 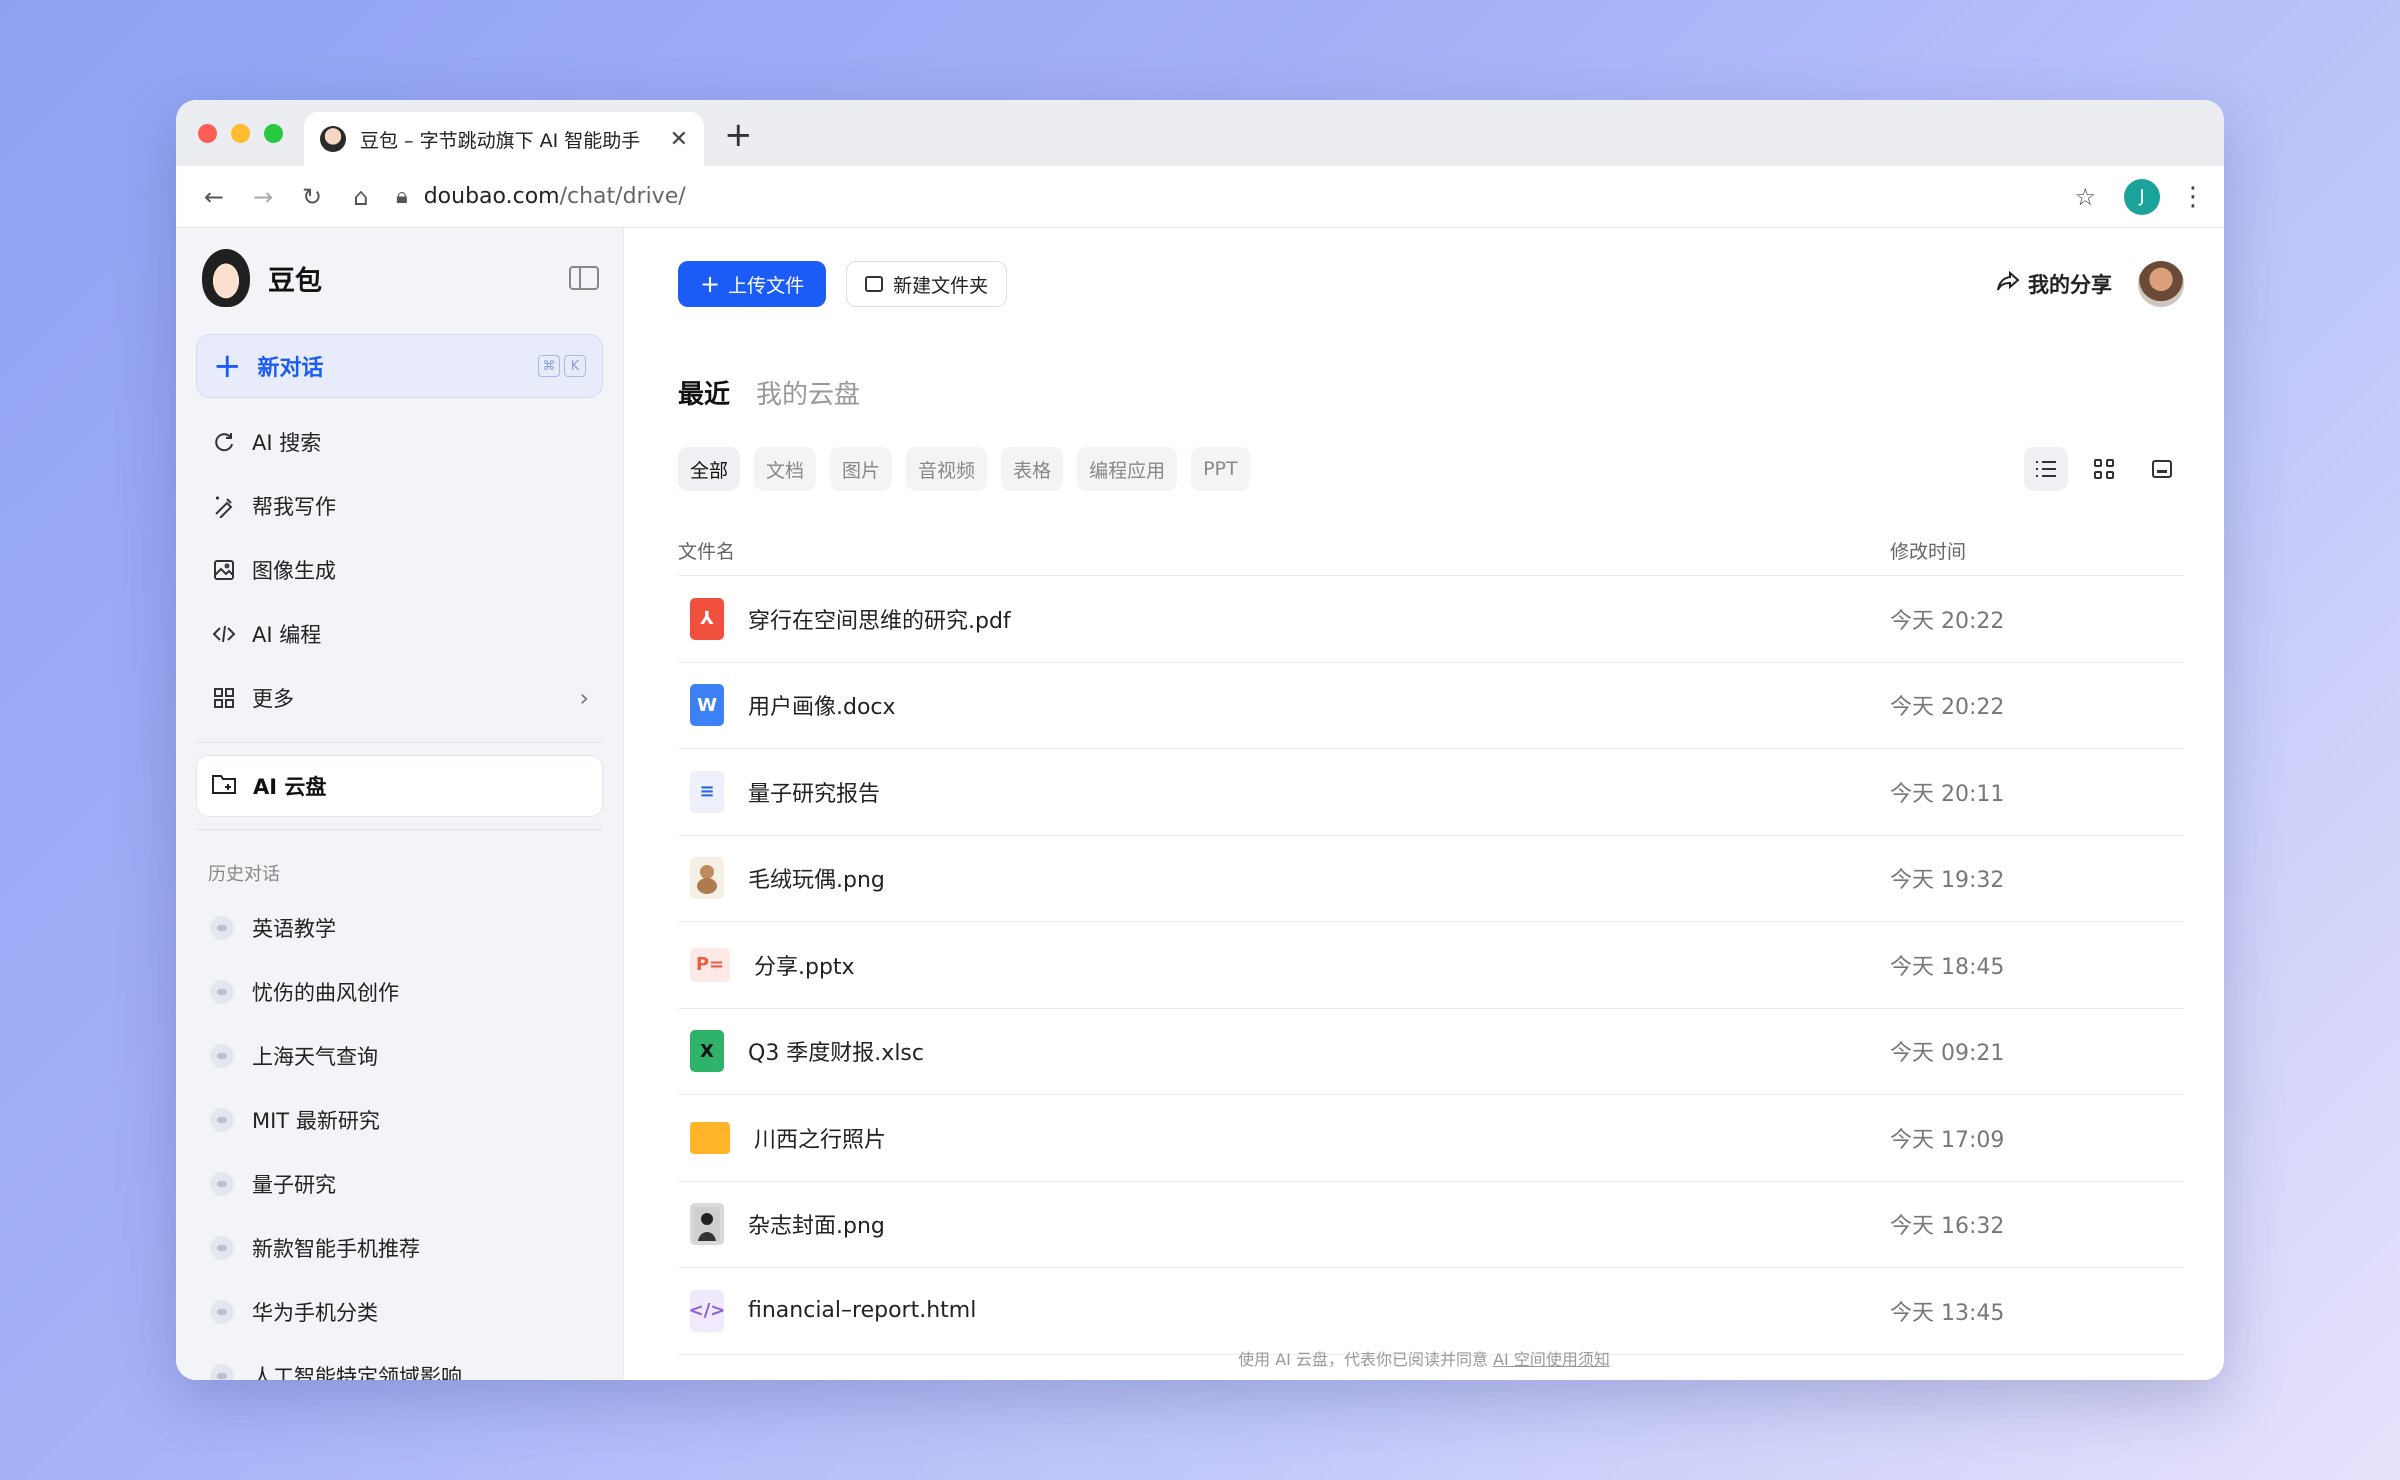 I want to click on filter-images: 图片, so click(x=861, y=469).